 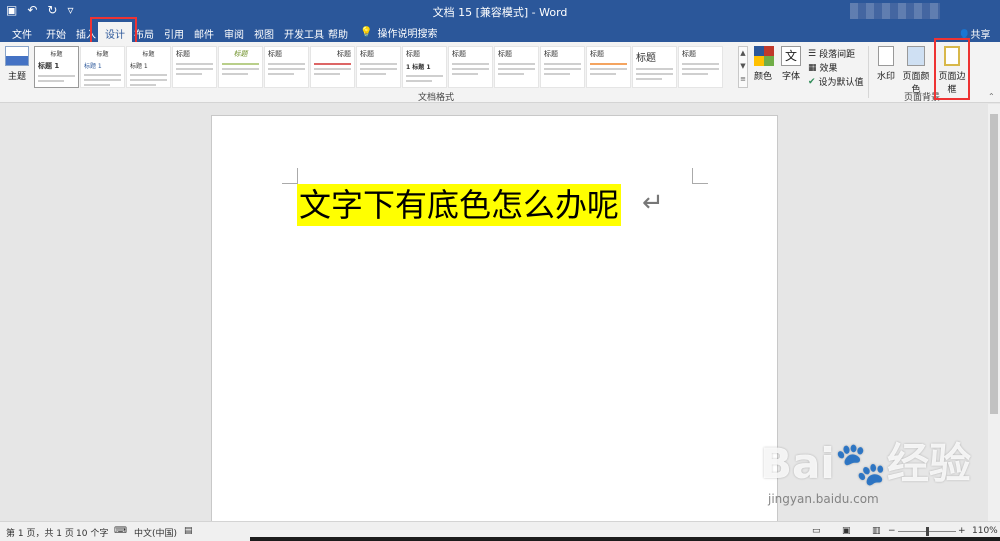 What do you see at coordinates (876, 531) in the screenshot?
I see `web-layout-icon: ▥` at bounding box center [876, 531].